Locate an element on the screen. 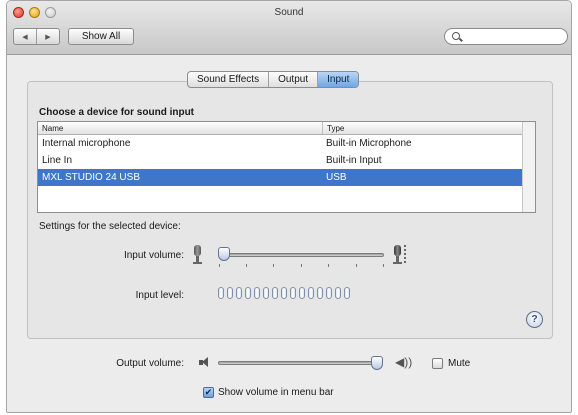  settings-heading: Settings for the selected device: is located at coordinates (110, 226).